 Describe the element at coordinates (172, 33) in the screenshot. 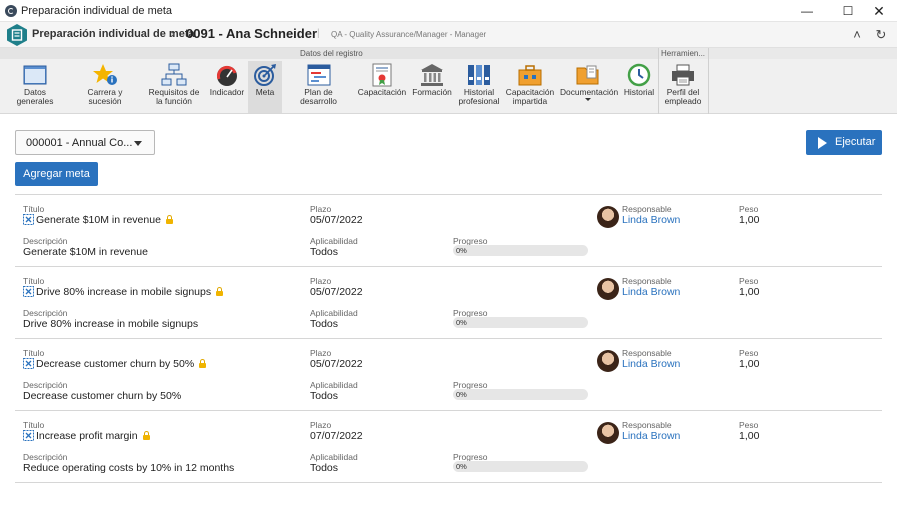

I see `chevron-right-icon: ›` at that location.